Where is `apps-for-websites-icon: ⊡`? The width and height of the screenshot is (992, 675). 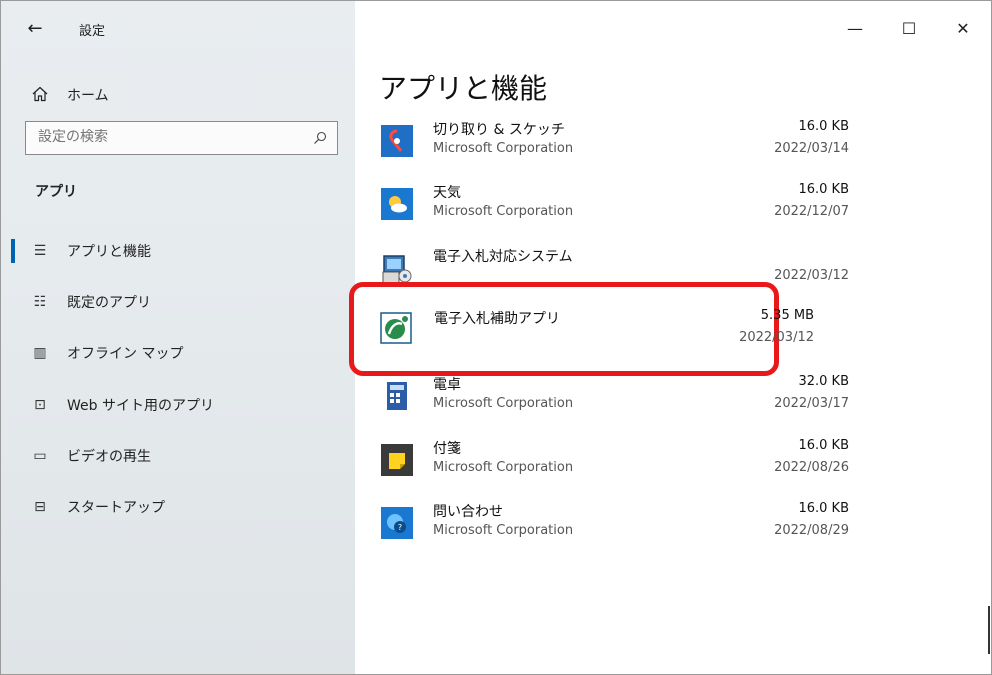
apps-for-websites-icon: ⊡ is located at coordinates (40, 405).